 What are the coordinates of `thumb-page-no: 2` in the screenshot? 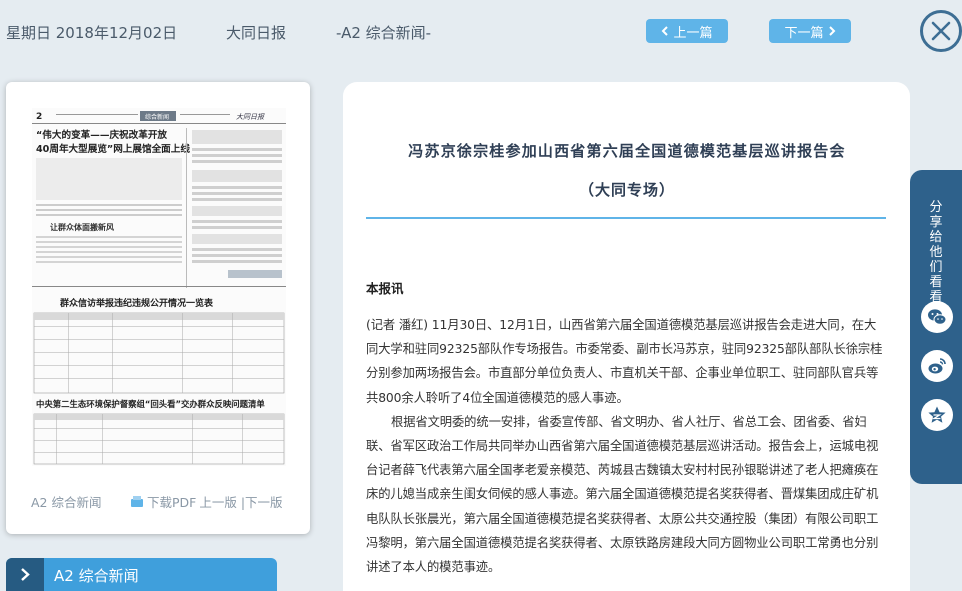 It's located at (39, 117).